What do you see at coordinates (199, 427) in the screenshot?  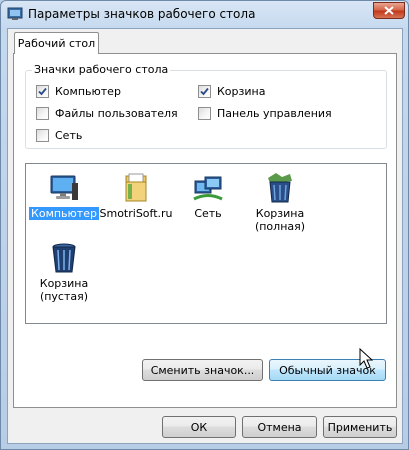 I see `ok-button: ОК` at bounding box center [199, 427].